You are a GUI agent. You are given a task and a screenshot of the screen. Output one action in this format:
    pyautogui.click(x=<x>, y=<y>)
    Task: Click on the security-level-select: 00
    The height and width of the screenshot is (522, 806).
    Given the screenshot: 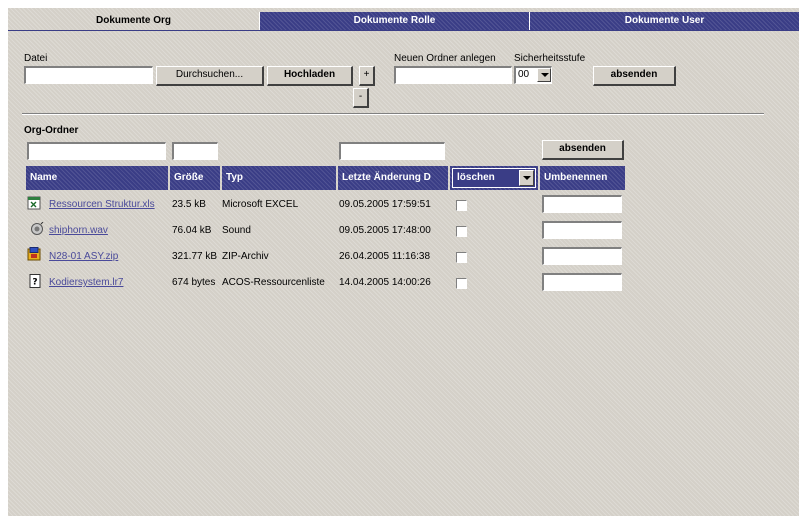 What is the action you would take?
    pyautogui.click(x=533, y=75)
    